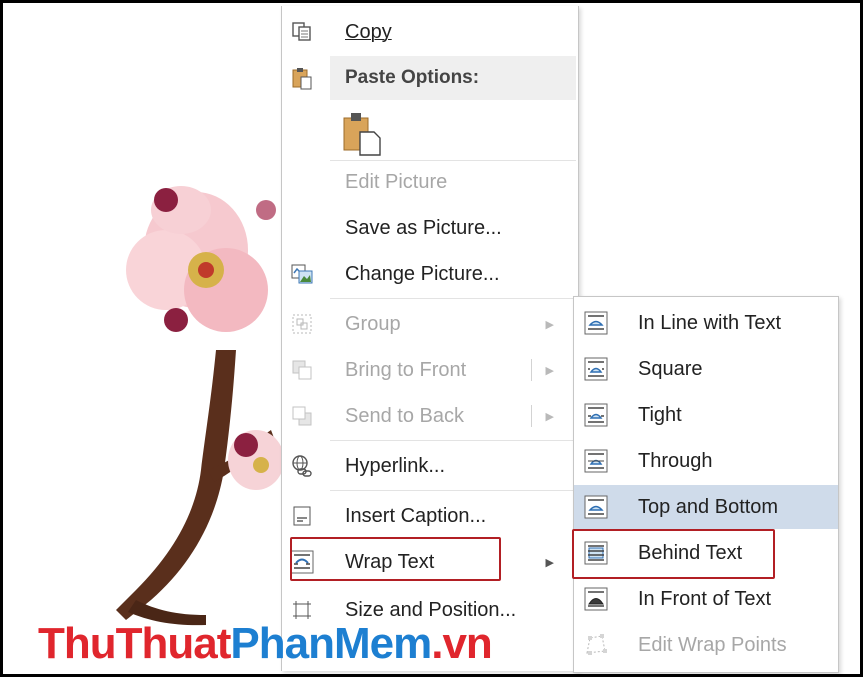 This screenshot has width=863, height=677. Describe the element at coordinates (302, 274) in the screenshot. I see `change-picture-icon` at that location.